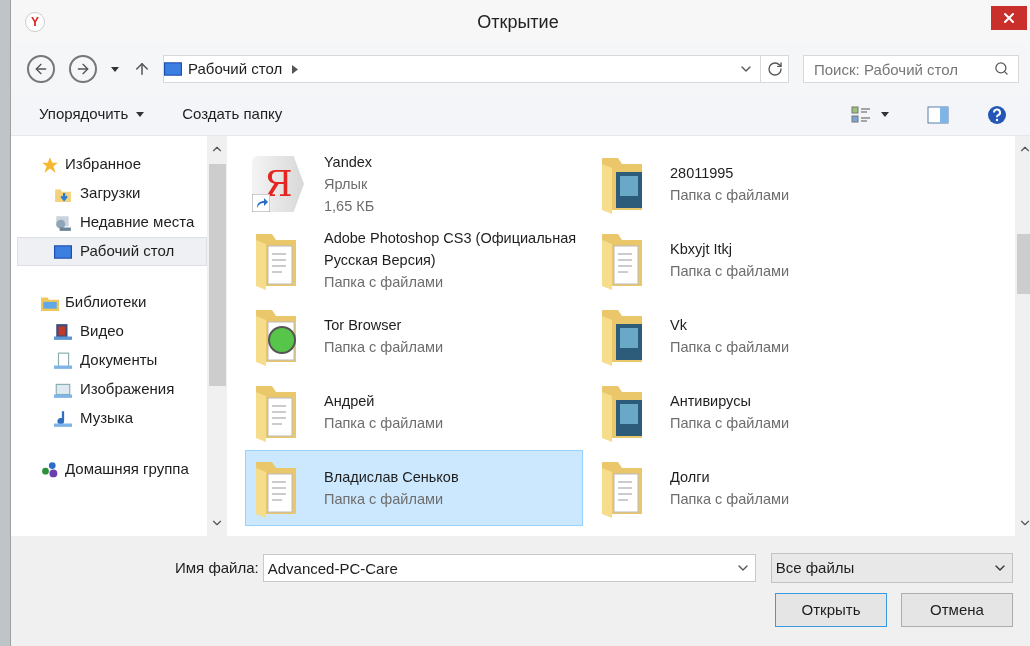 This screenshot has width=1030, height=646. I want to click on forward-button, so click(83, 69).